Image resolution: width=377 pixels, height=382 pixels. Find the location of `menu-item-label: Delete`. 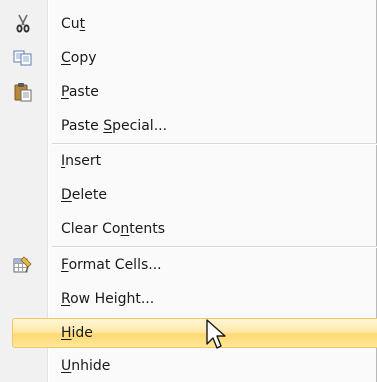

menu-item-label: Delete is located at coordinates (84, 195).